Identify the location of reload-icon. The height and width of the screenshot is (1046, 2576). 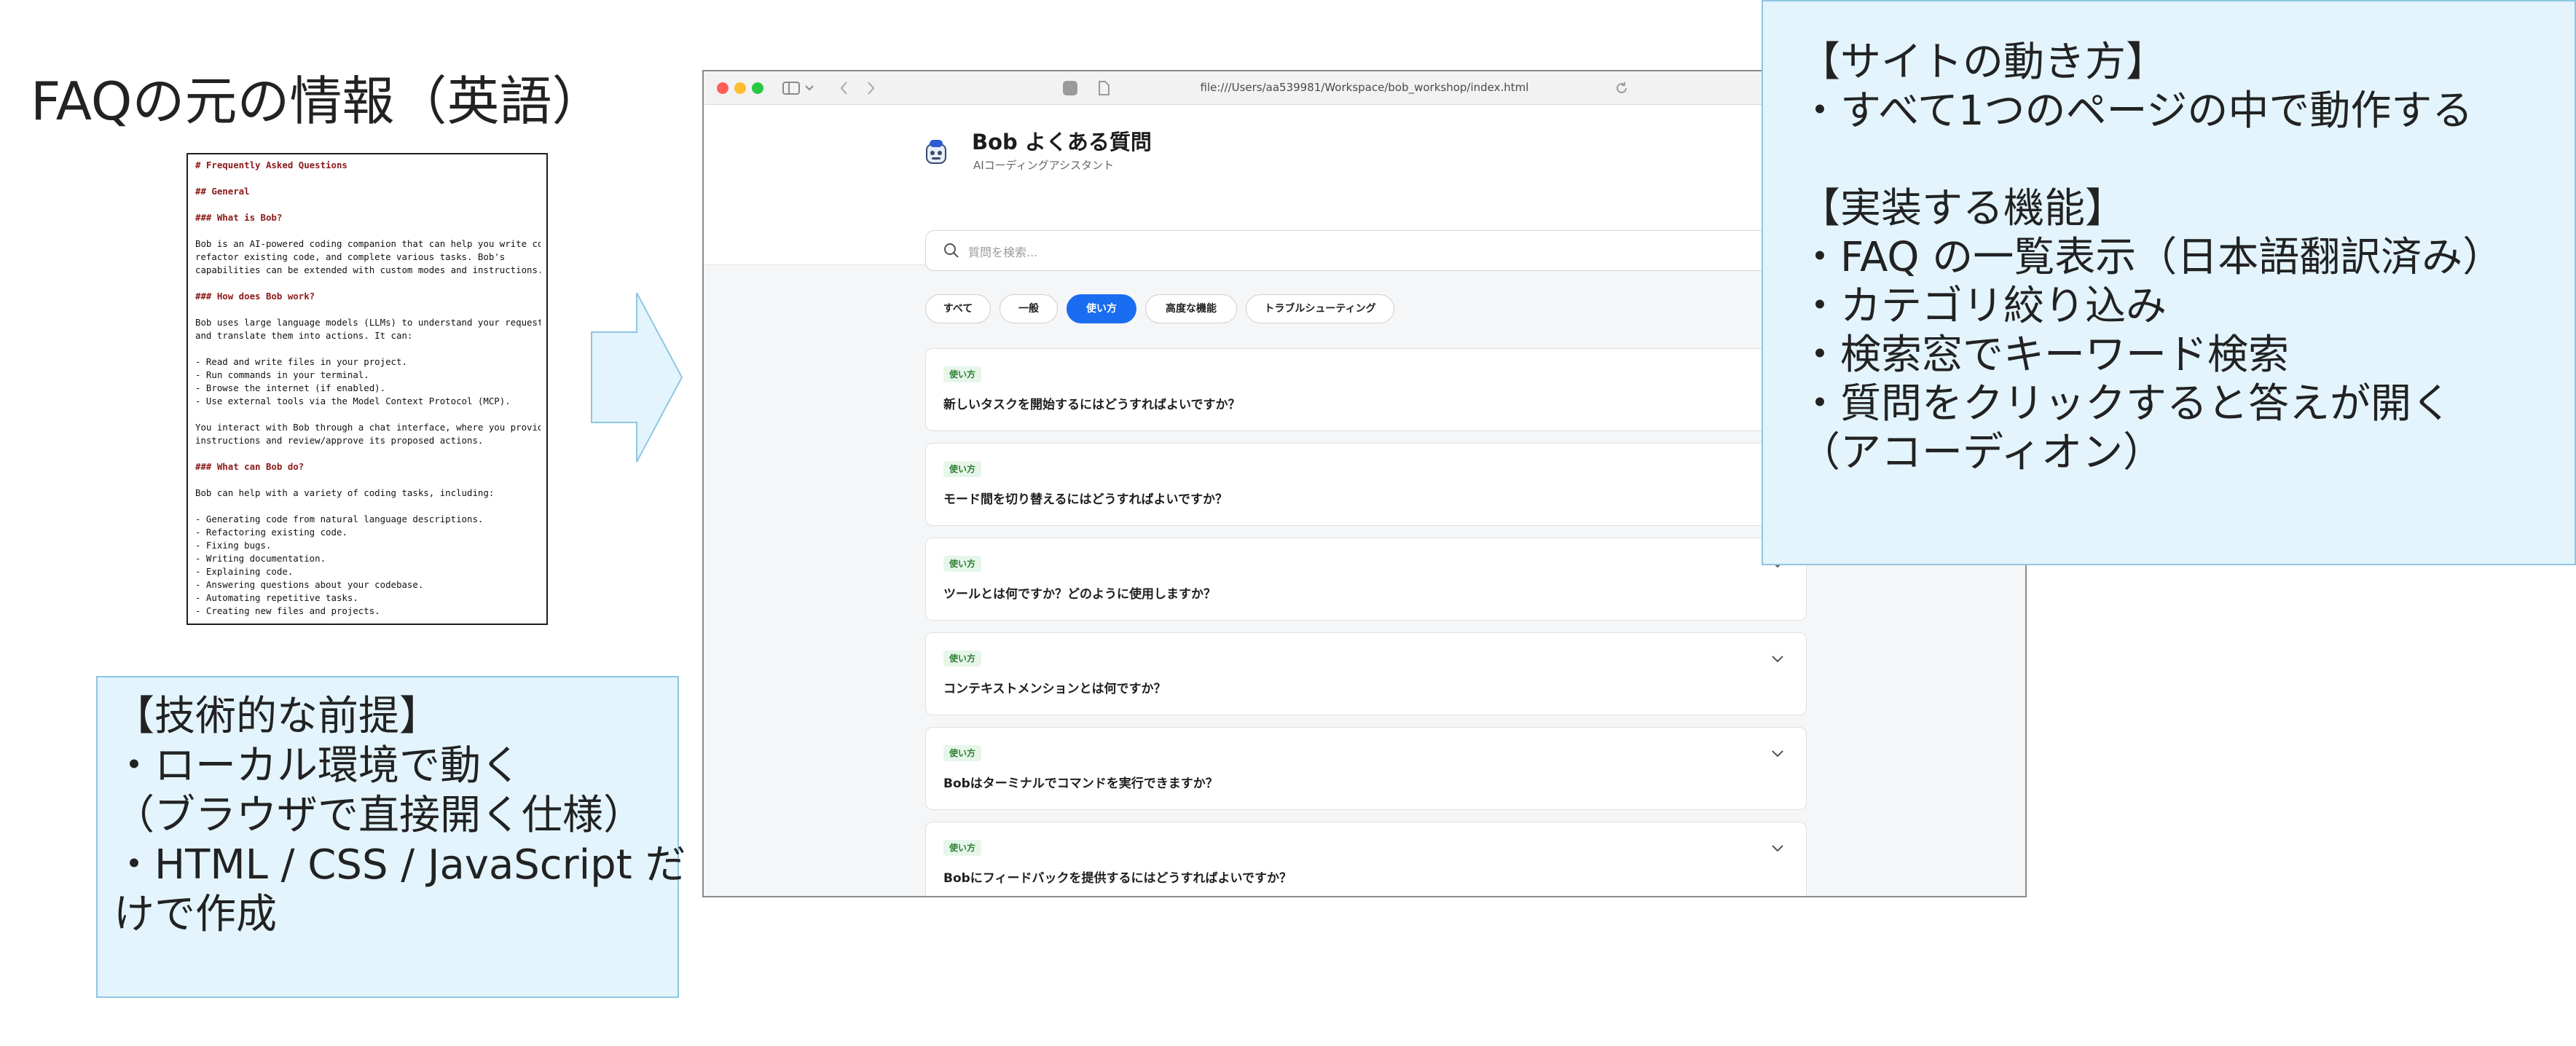
(1621, 88).